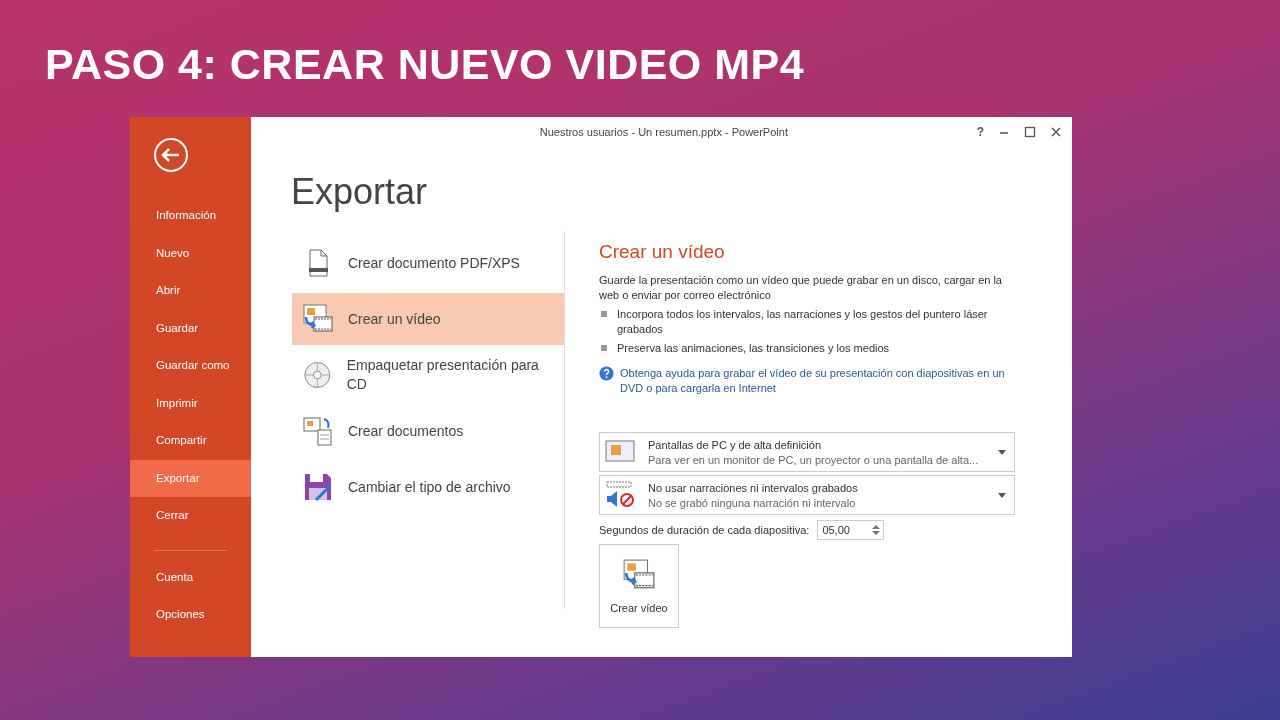 The image size is (1280, 720). What do you see at coordinates (190, 403) in the screenshot?
I see `sidebar-item: Imprimir` at bounding box center [190, 403].